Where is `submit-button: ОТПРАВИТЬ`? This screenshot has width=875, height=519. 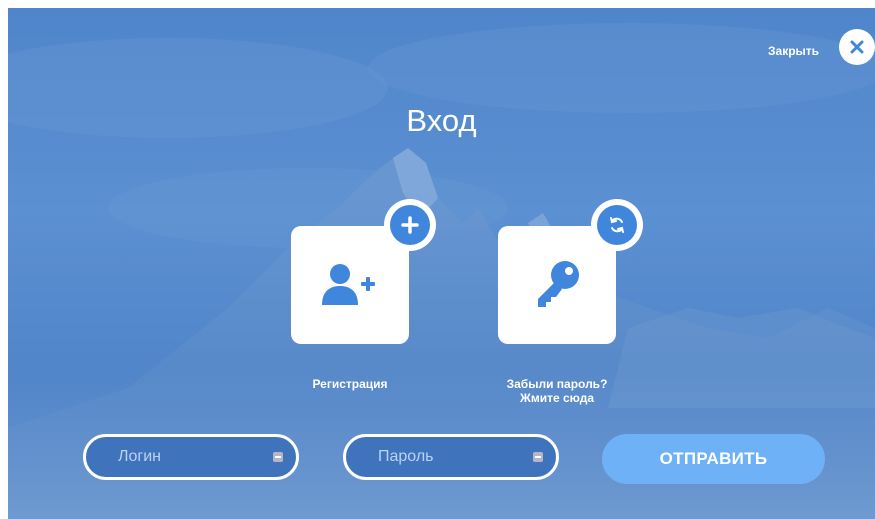 submit-button: ОТПРАВИТЬ is located at coordinates (713, 459).